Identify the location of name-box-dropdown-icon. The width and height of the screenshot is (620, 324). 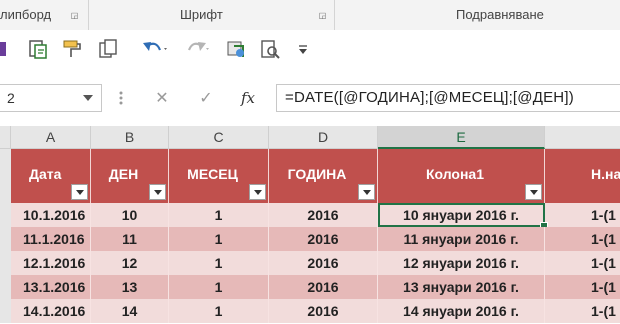
(88, 98).